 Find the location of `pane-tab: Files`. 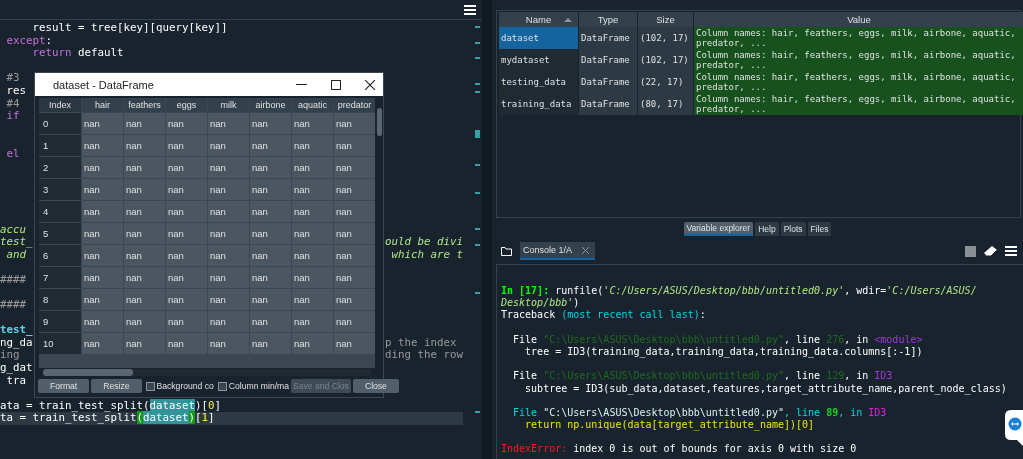

pane-tab: Files is located at coordinates (819, 229).